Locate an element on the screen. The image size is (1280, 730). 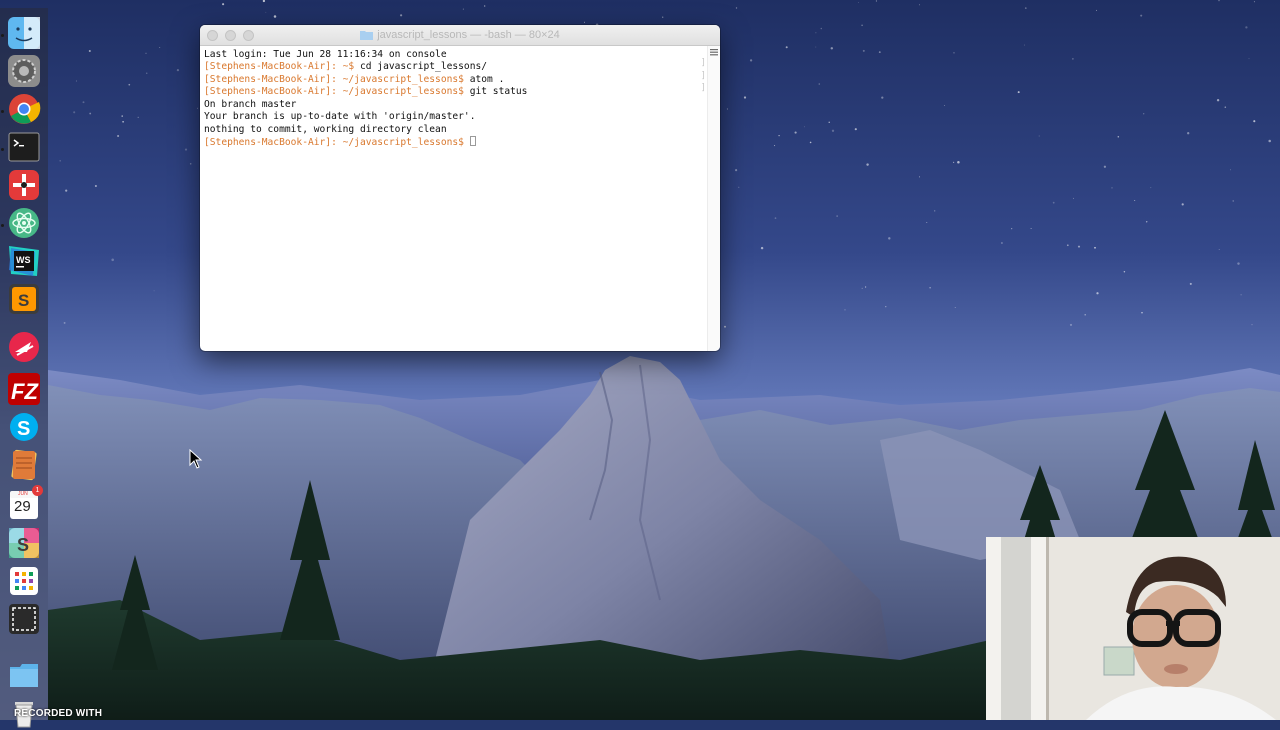
window-title-group: javascript_lessons — -bash — 80×24 is located at coordinates (460, 35).